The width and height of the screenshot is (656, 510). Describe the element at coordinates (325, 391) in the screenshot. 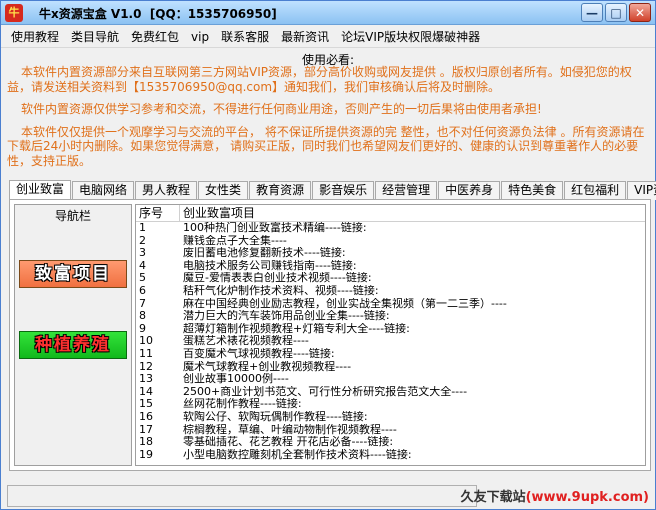

I see `list-item-title: 2500+商业计划书范文、可行性分析研究报告范文大全----` at that location.